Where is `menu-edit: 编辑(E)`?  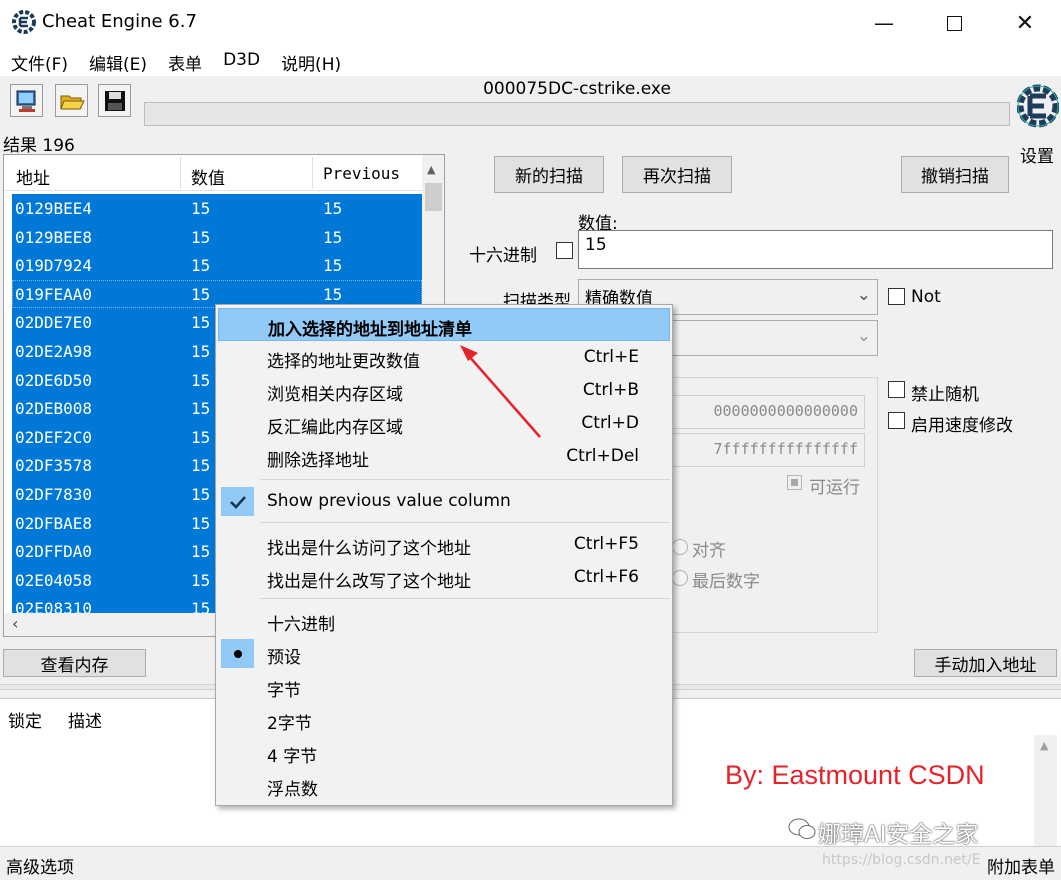
menu-edit: 编辑(E) is located at coordinates (117, 61).